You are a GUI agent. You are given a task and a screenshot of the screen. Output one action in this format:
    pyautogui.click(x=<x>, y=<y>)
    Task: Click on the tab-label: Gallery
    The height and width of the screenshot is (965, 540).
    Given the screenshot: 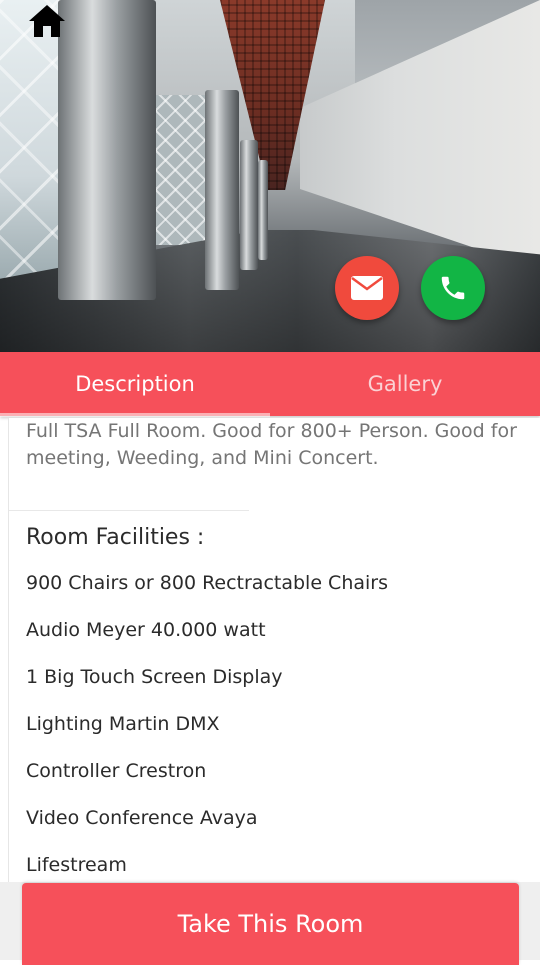 What is the action you would take?
    pyautogui.click(x=405, y=384)
    